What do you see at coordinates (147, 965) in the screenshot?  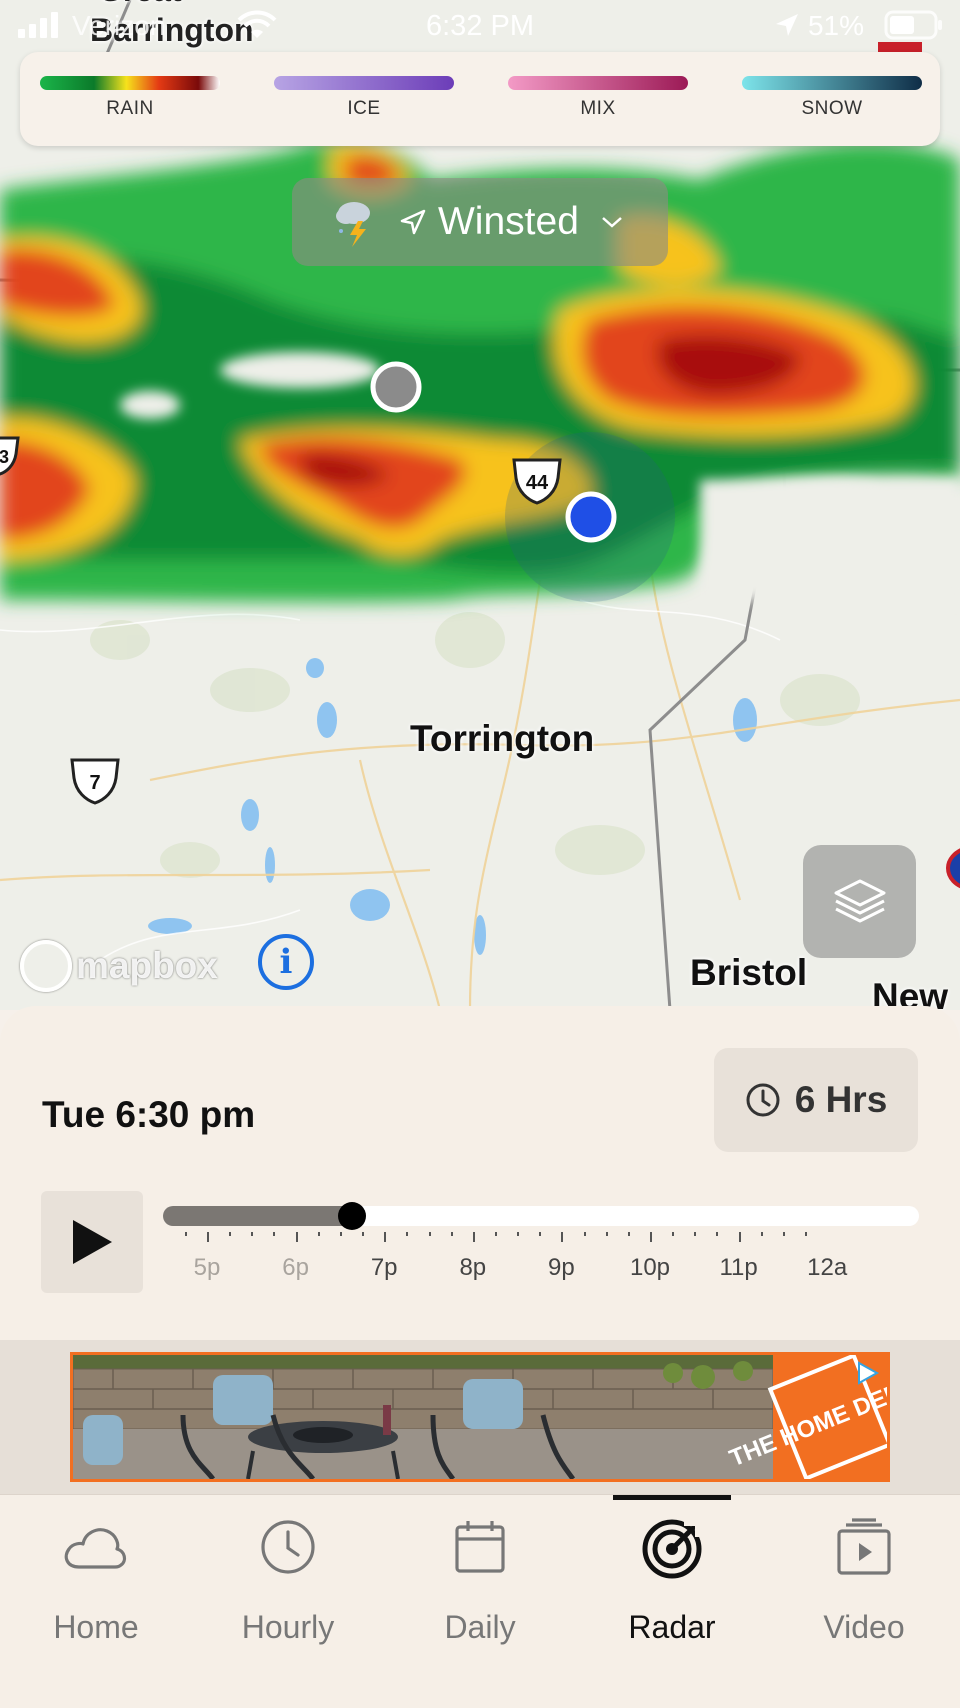 I see `mapbox-wordmark: mapbox` at bounding box center [147, 965].